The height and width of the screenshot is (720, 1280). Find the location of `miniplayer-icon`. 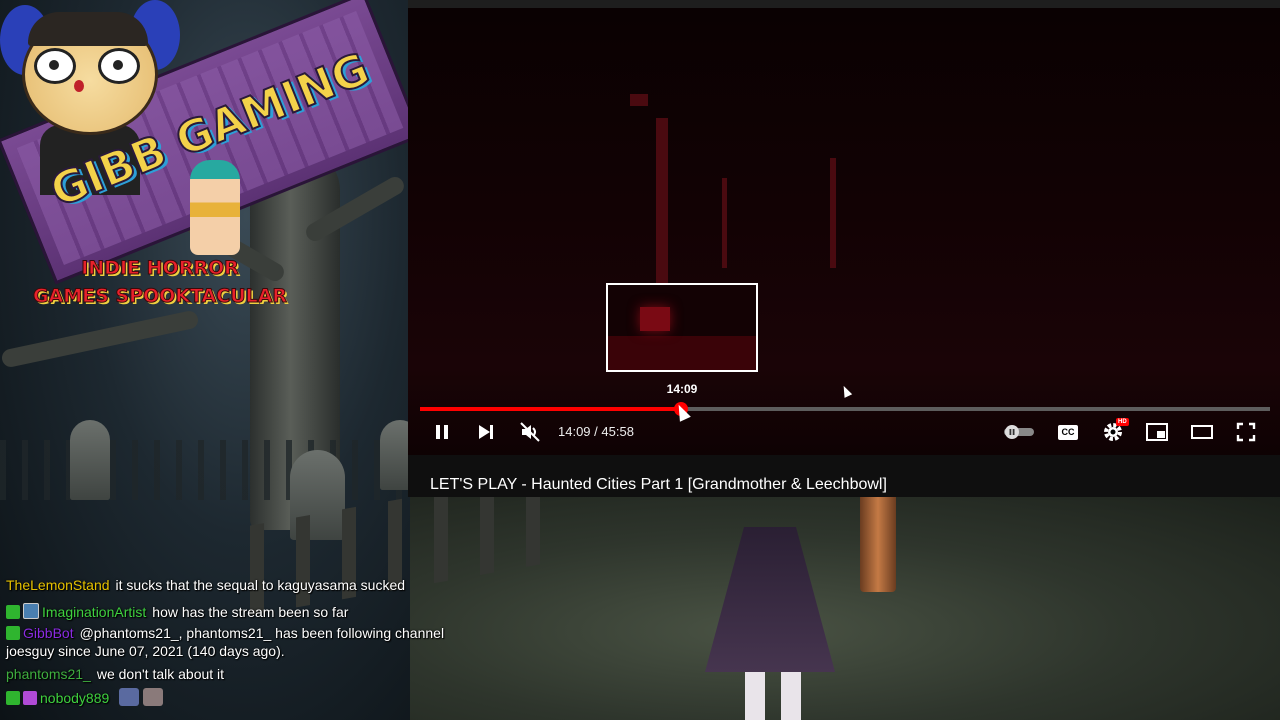

miniplayer-icon is located at coordinates (1157, 432).